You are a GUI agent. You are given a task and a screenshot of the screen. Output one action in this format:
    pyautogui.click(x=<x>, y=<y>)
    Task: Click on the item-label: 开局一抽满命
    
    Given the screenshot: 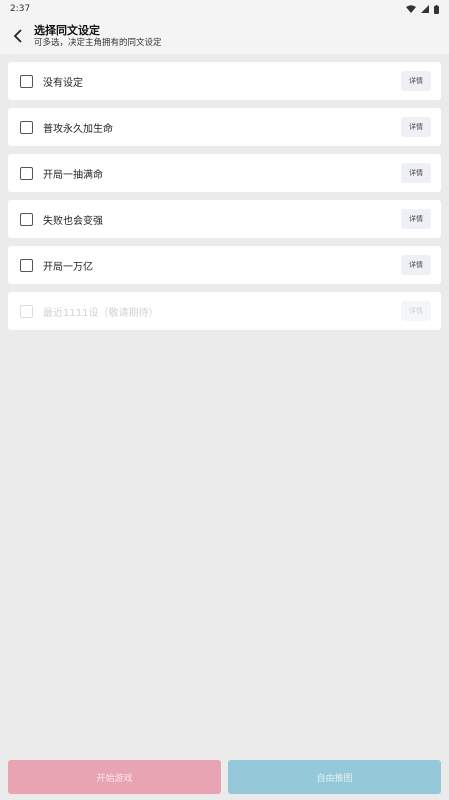 What is the action you would take?
    pyautogui.click(x=73, y=175)
    